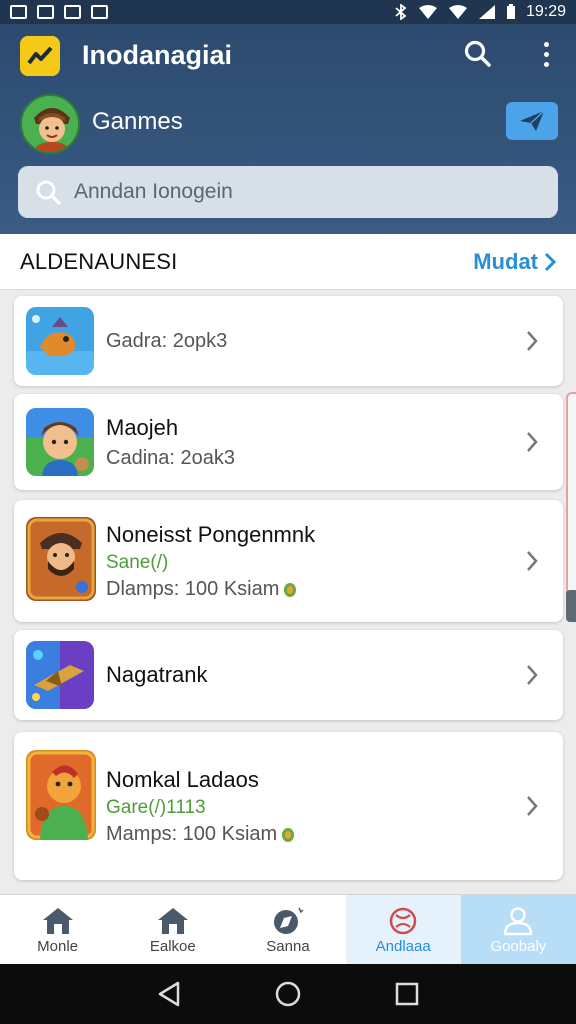 This screenshot has height=1024, width=576. What do you see at coordinates (518, 946) in the screenshot?
I see `nav-label: Goobaly` at bounding box center [518, 946].